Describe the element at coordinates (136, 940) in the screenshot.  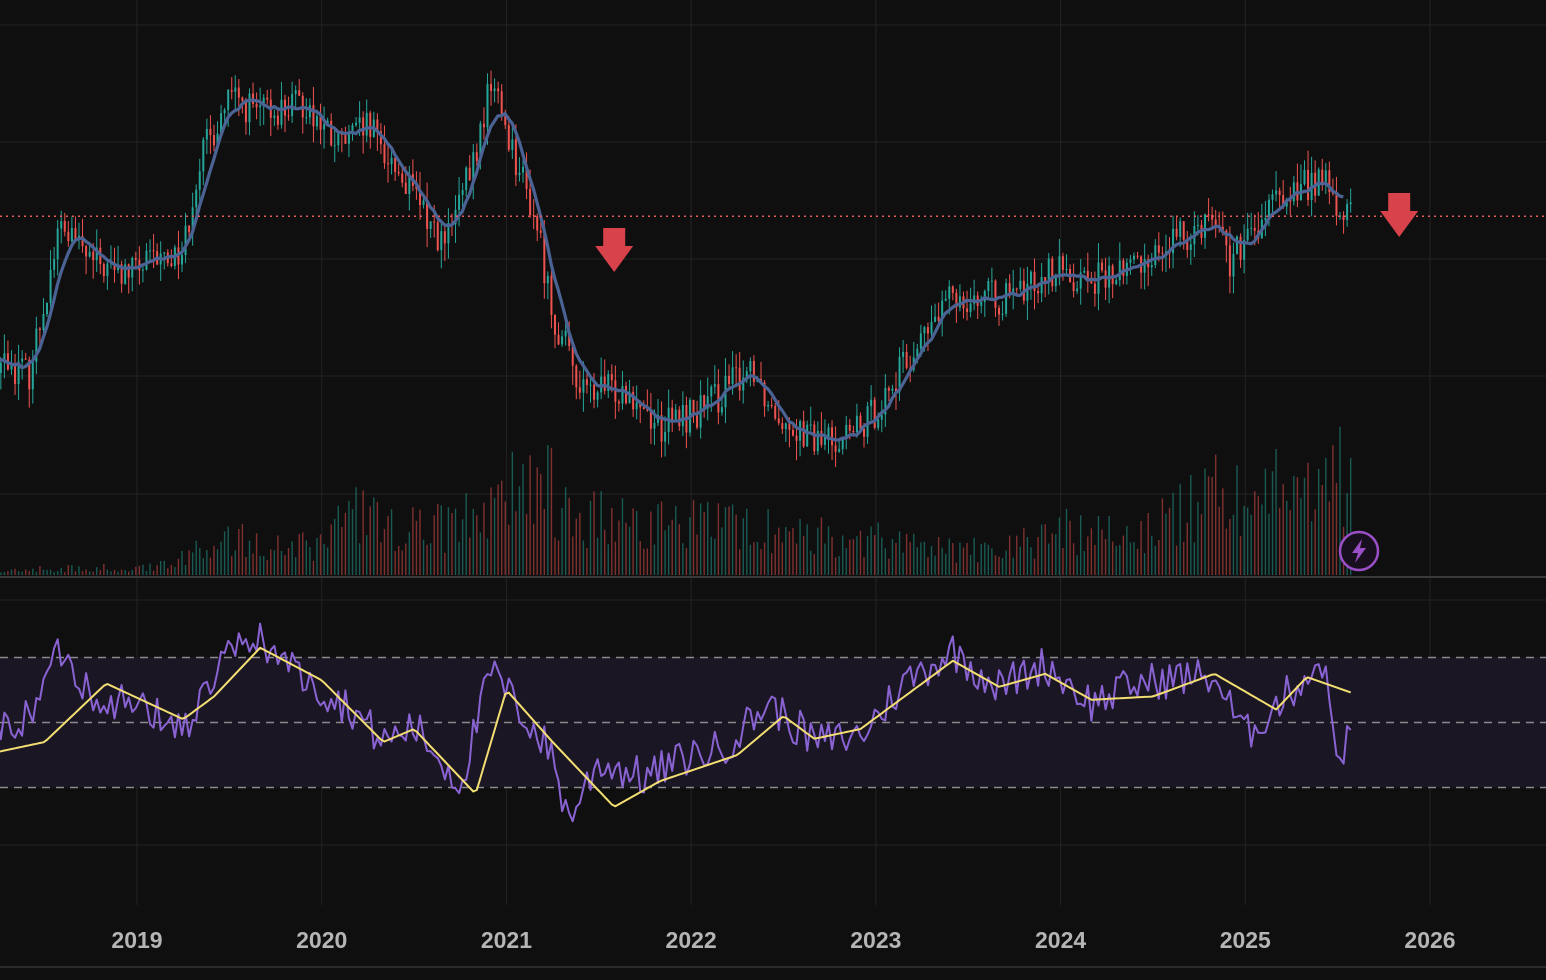
I see `x-tick-label-2019: 2019` at that location.